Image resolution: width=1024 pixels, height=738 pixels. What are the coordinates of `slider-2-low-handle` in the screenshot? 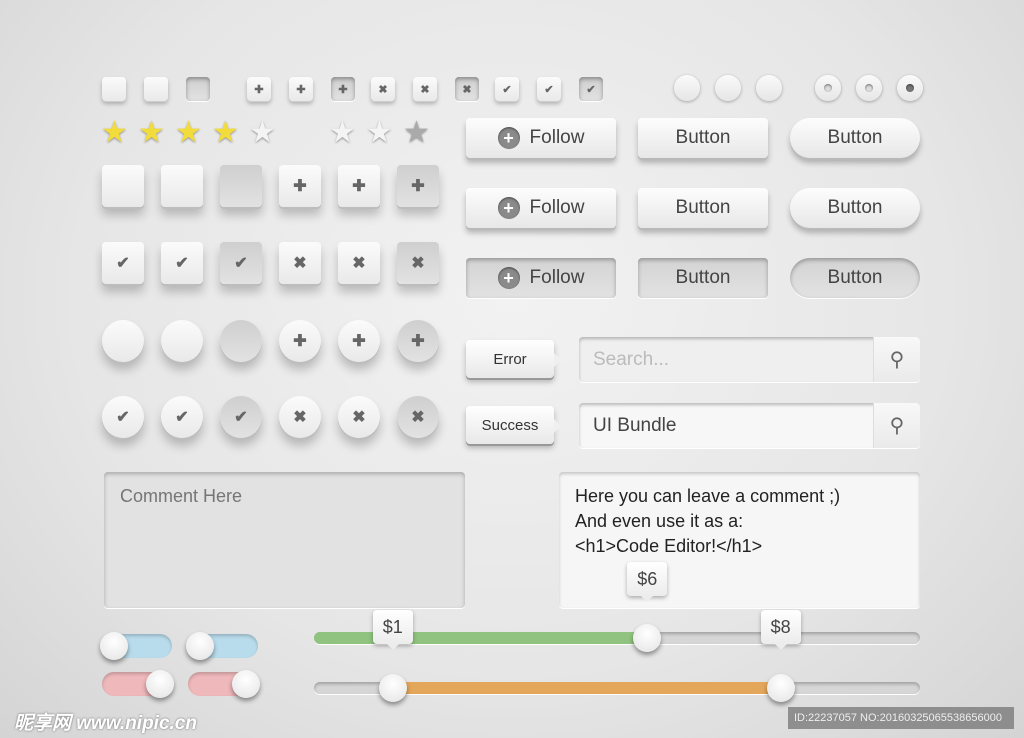 It's located at (392, 688).